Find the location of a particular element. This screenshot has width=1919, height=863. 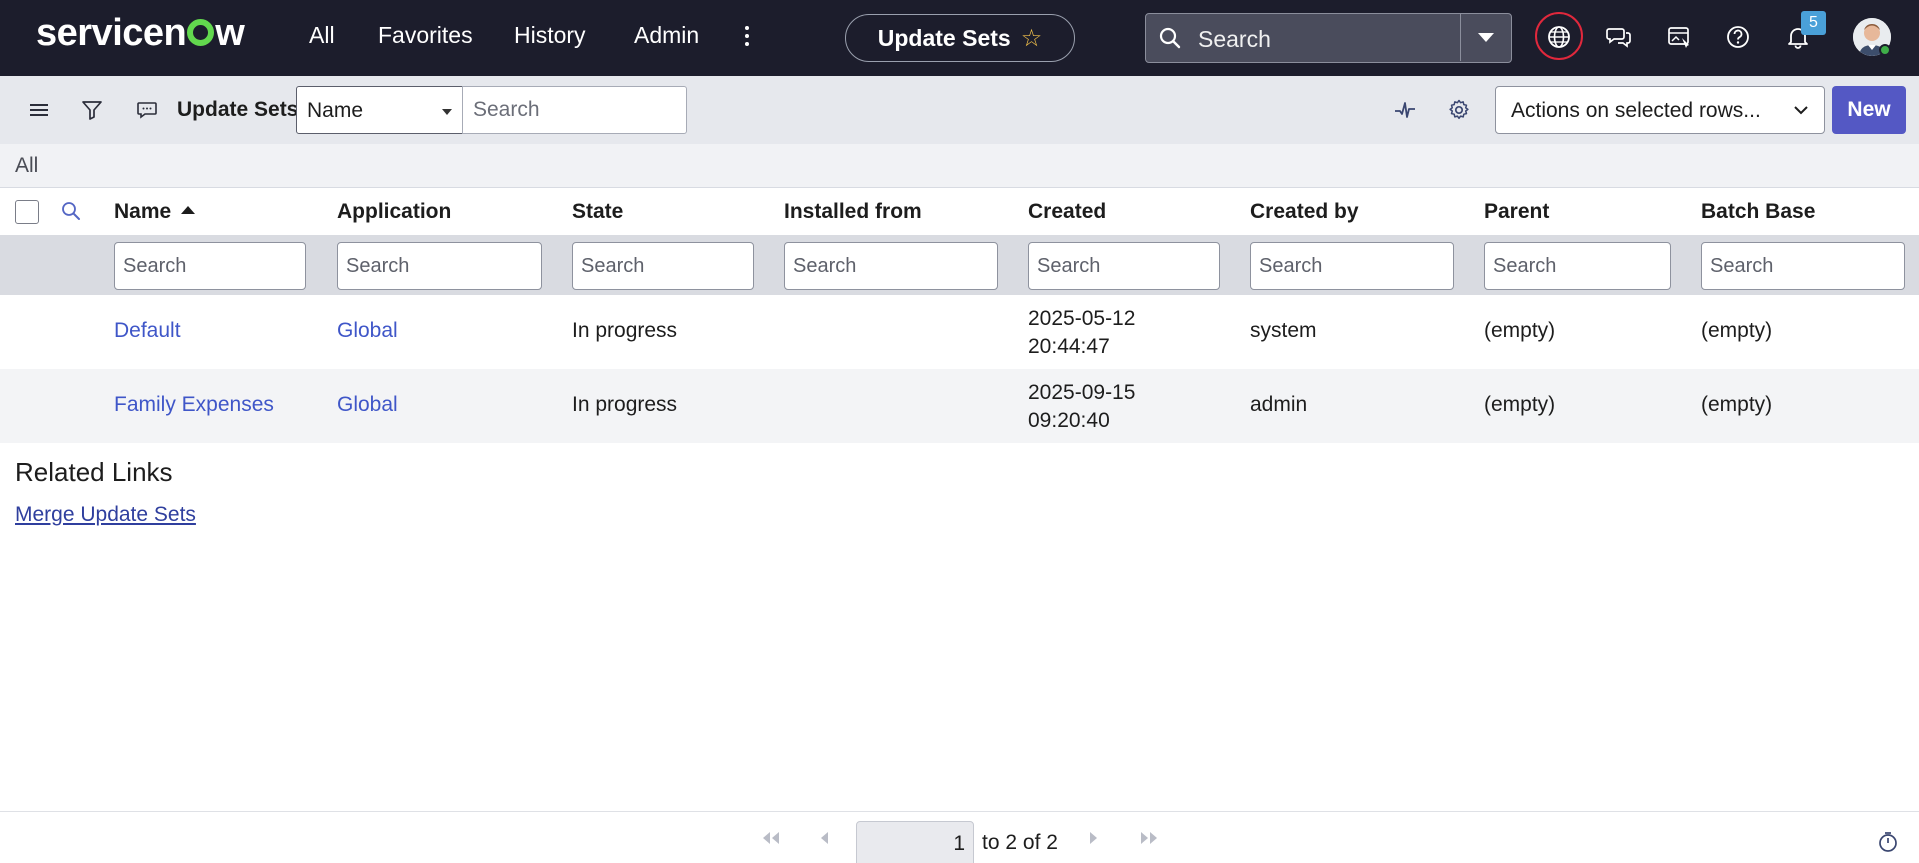

vertical-ellipsis-icon is located at coordinates (747, 37).